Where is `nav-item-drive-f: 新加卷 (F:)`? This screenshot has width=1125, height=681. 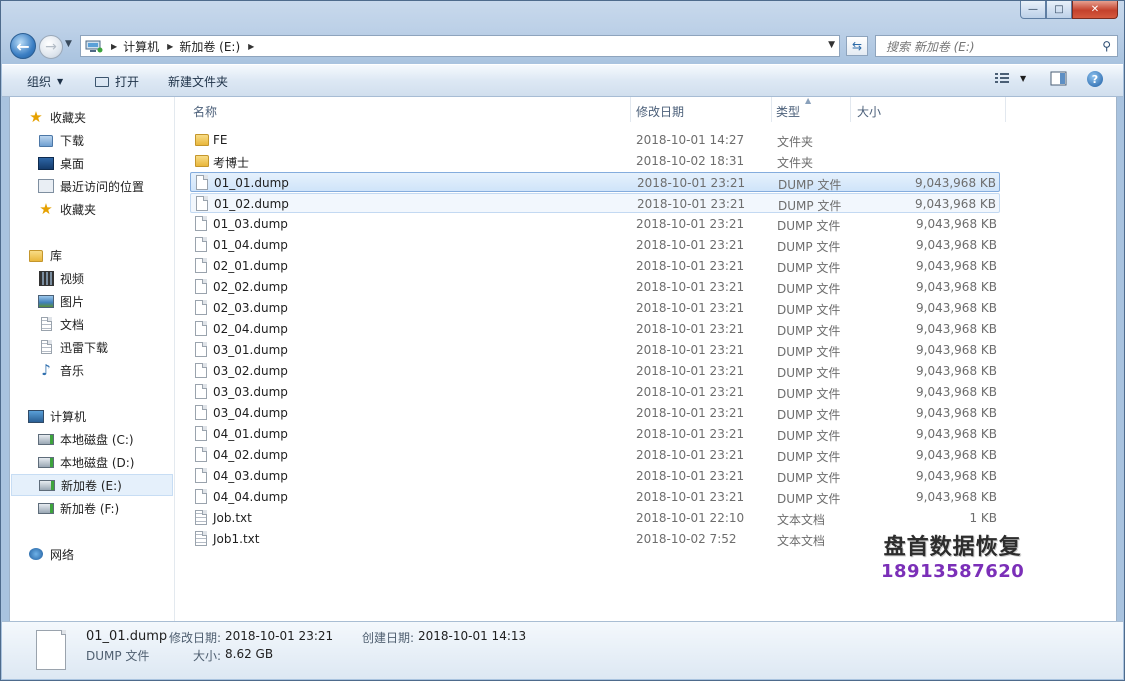
nav-item-drive-f: 新加卷 (F:) is located at coordinates (78, 508).